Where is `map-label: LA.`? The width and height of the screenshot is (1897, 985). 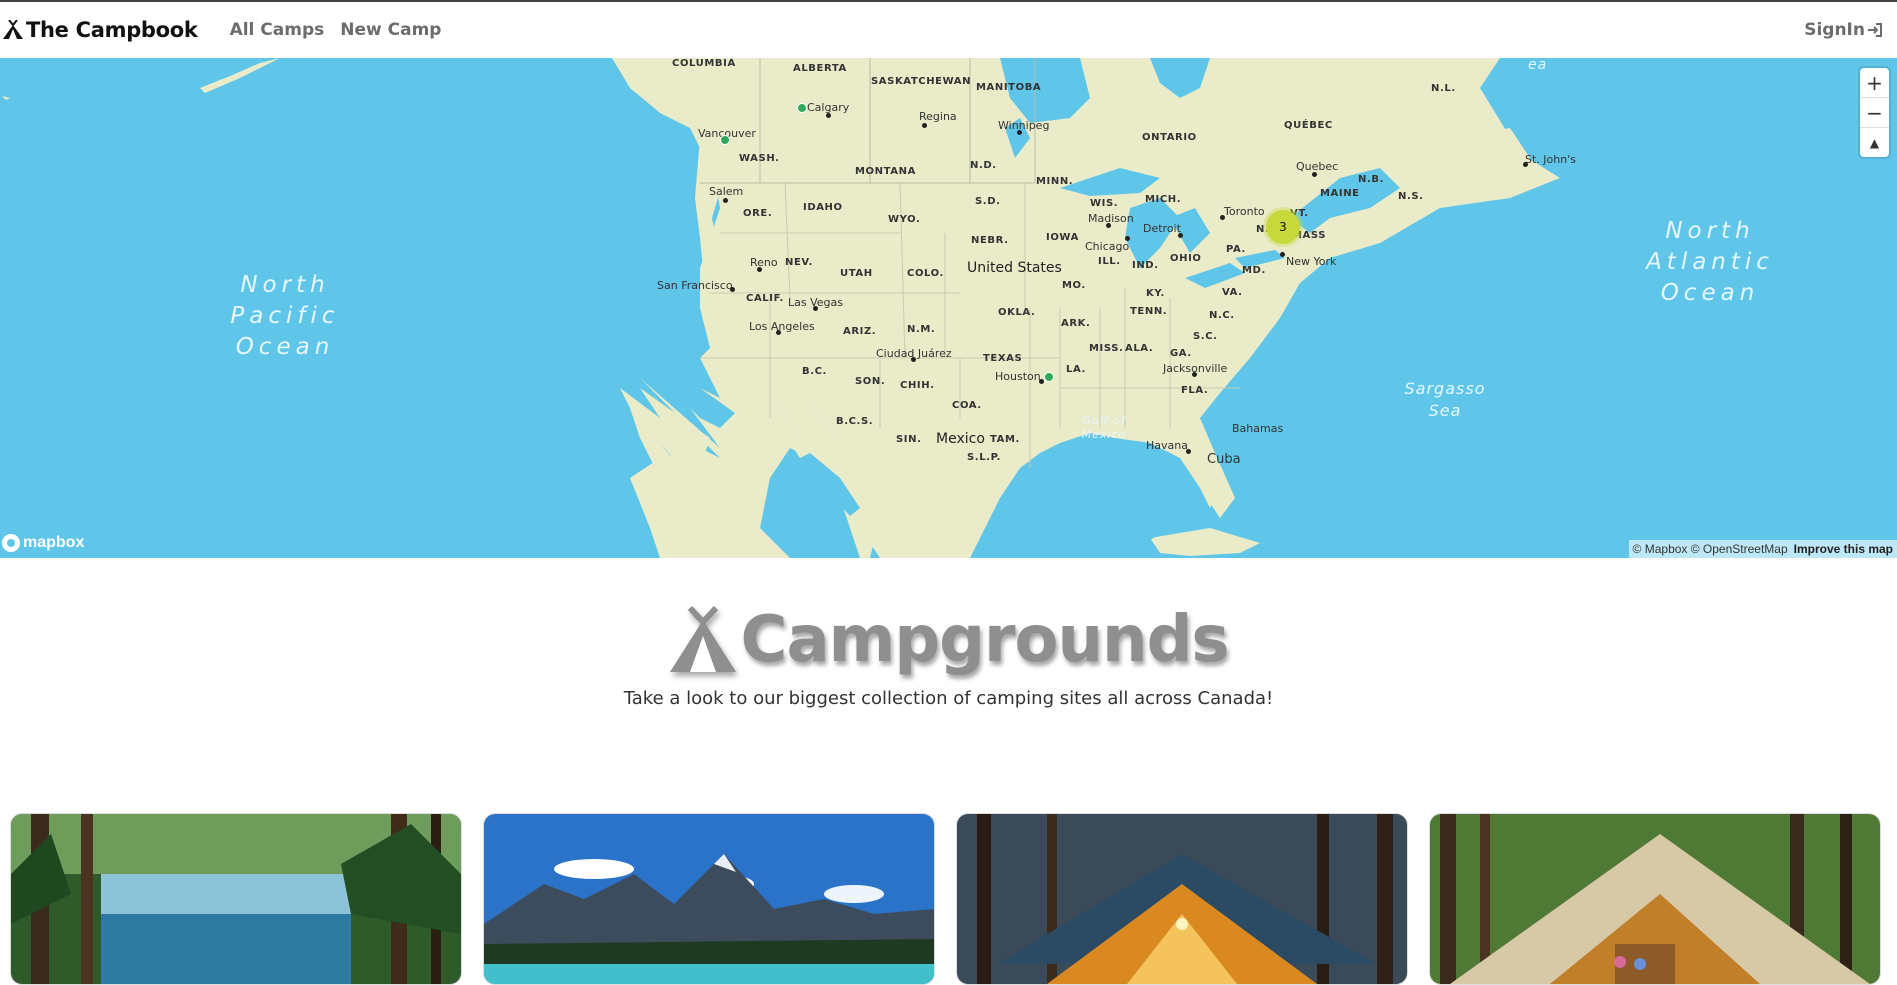 map-label: LA. is located at coordinates (1076, 369).